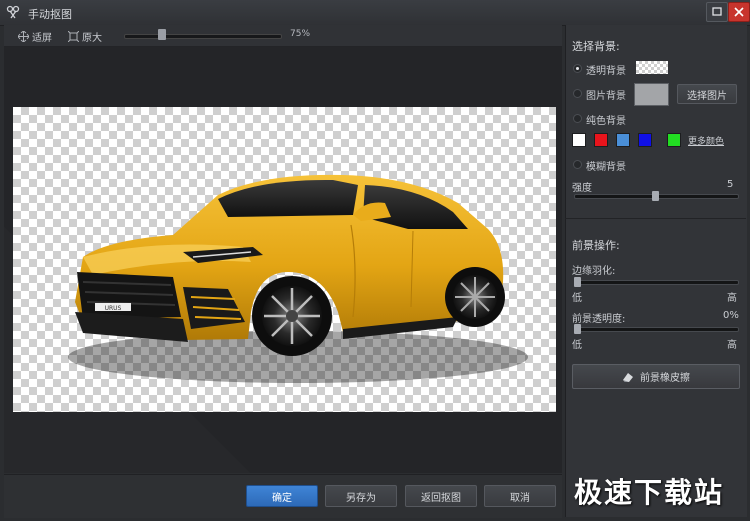 Image resolution: width=750 pixels, height=521 pixels. Describe the element at coordinates (577, 298) in the screenshot. I see `feather-low-label: 低` at that location.